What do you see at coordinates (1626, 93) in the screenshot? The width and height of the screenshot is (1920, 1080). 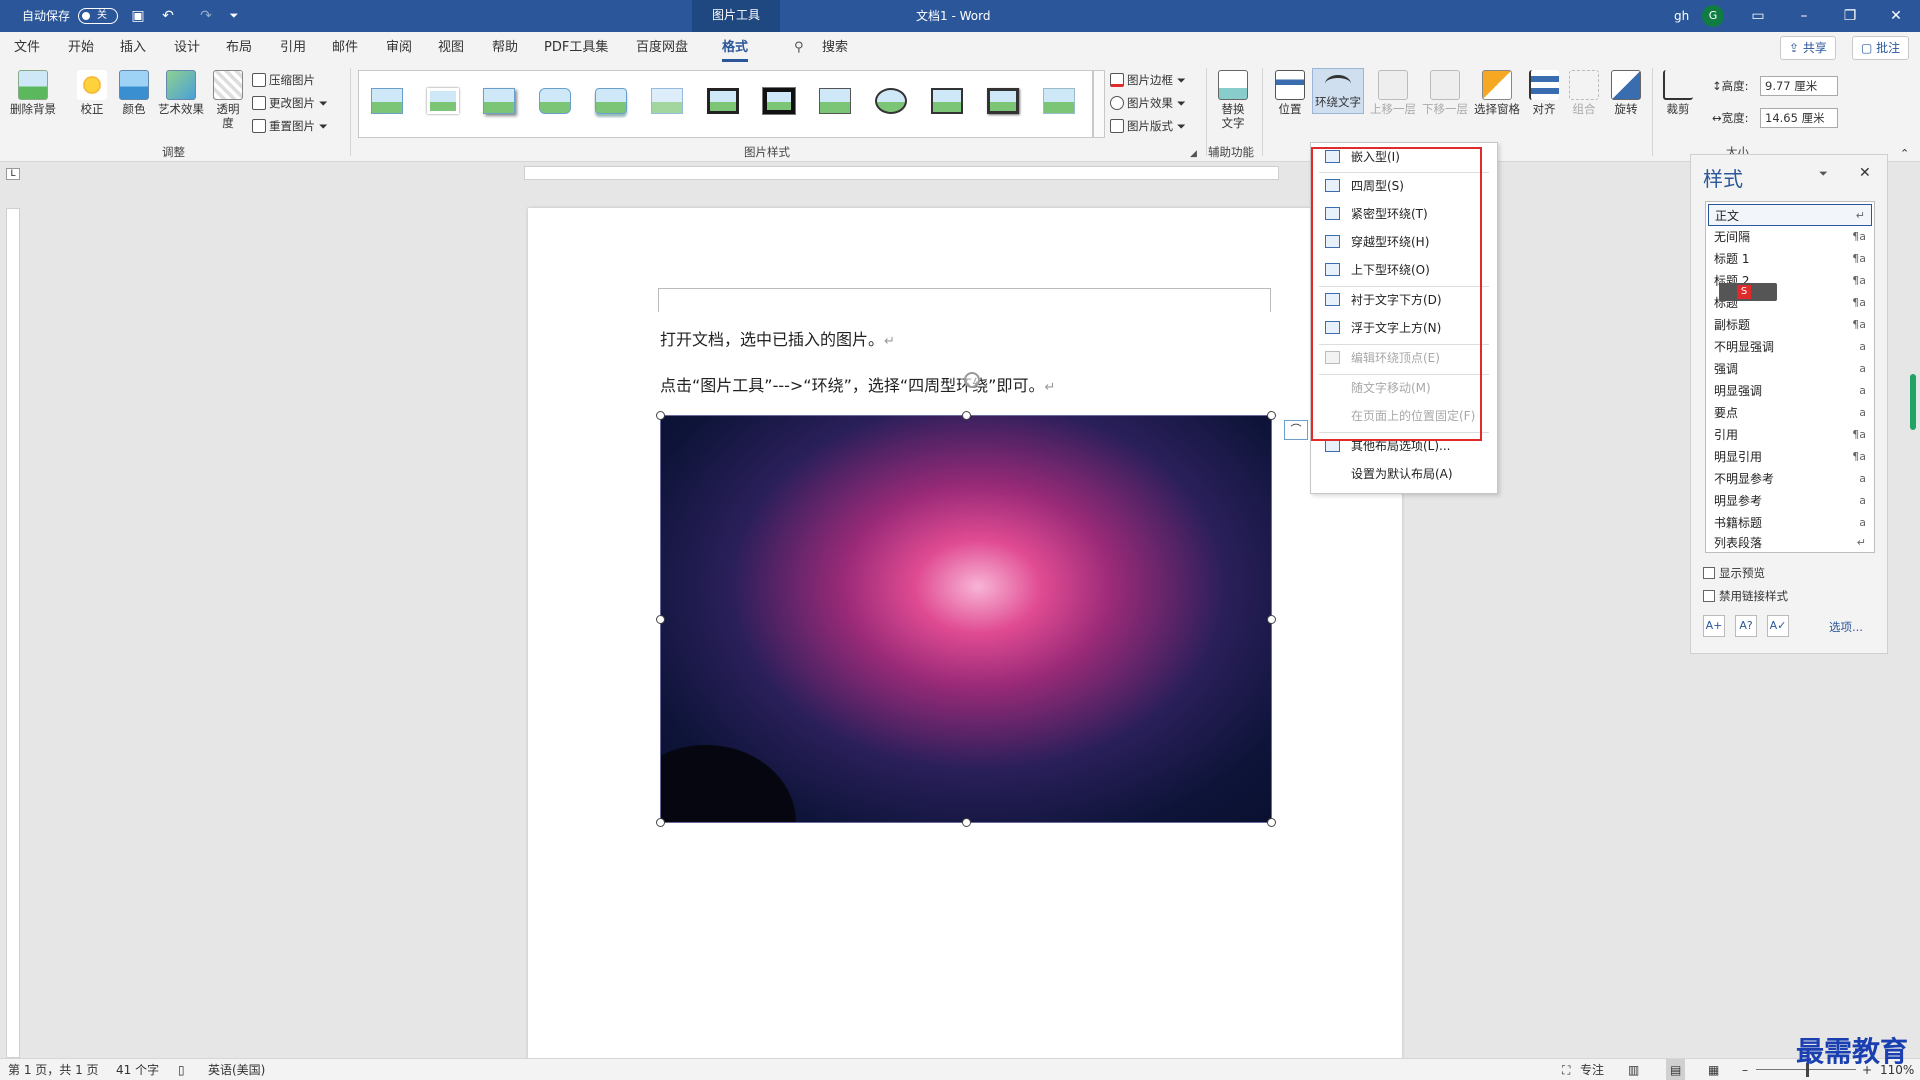 I see `rotate-button: 旋转` at bounding box center [1626, 93].